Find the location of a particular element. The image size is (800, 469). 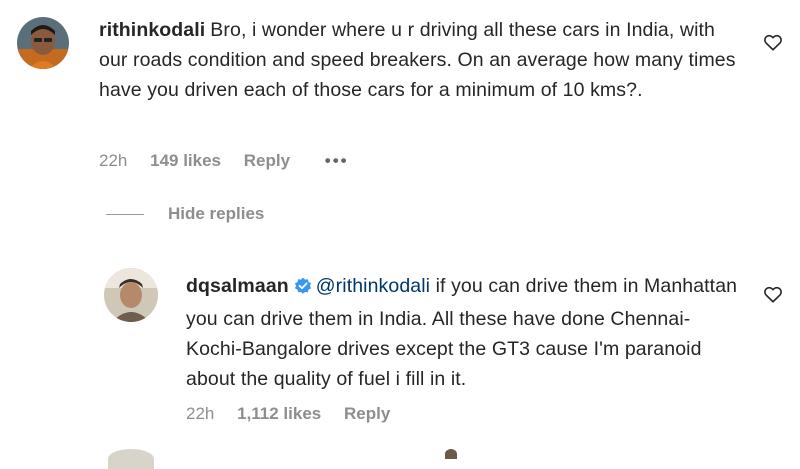

avatar-dqsalmaan is located at coordinates (131, 295).